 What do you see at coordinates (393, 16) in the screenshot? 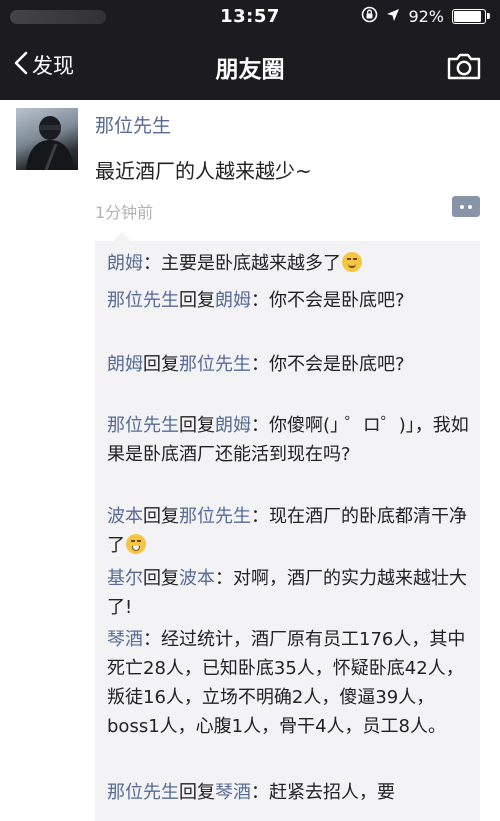
I see `location-arrow-icon` at bounding box center [393, 16].